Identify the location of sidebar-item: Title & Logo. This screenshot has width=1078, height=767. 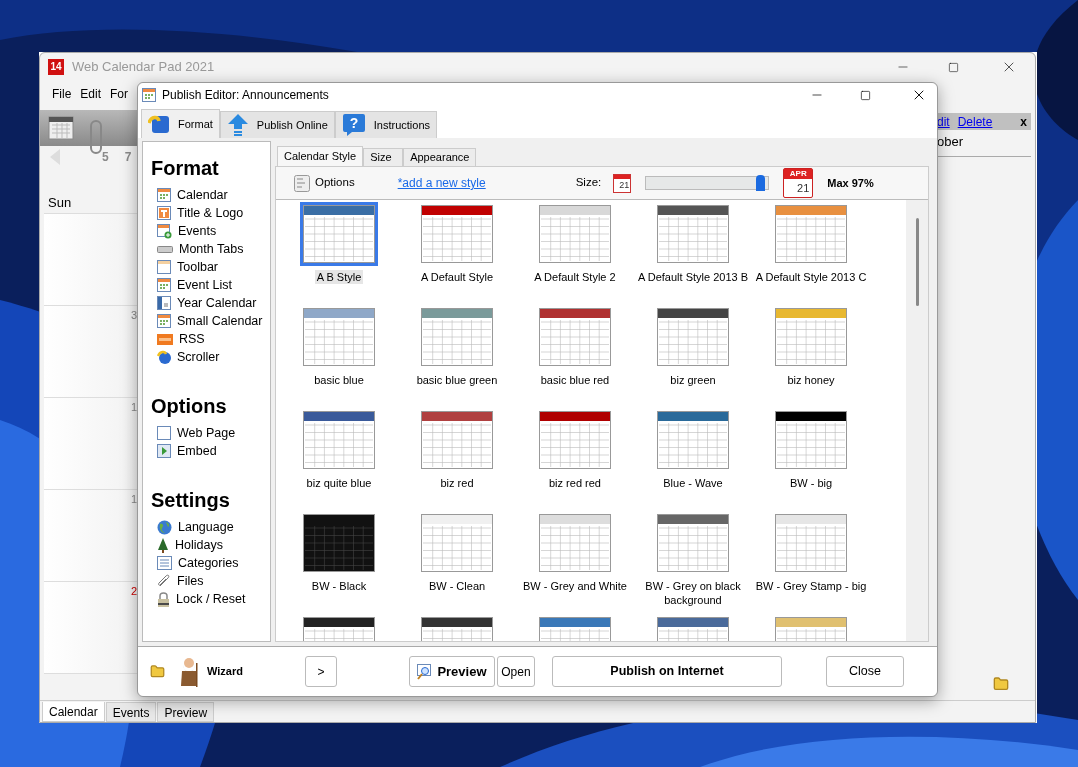
(210, 213).